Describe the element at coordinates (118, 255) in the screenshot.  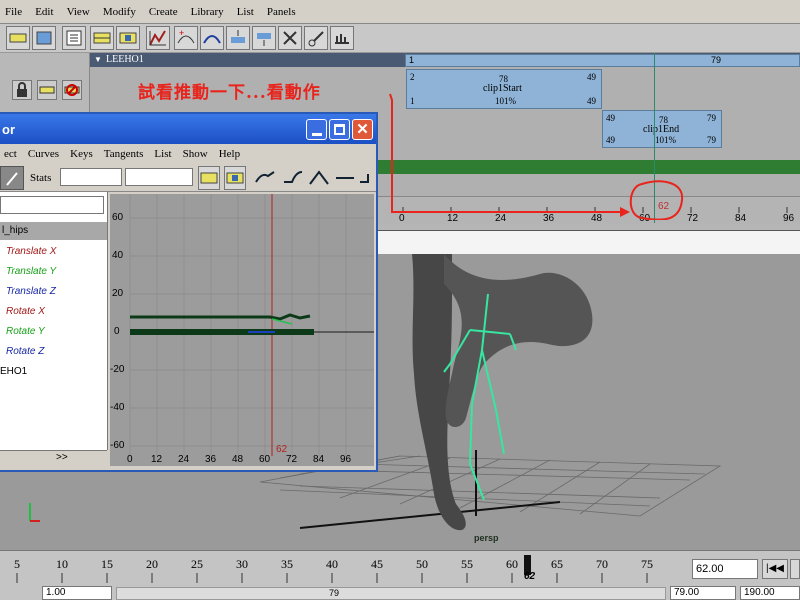
I see `y-tick: 40` at that location.